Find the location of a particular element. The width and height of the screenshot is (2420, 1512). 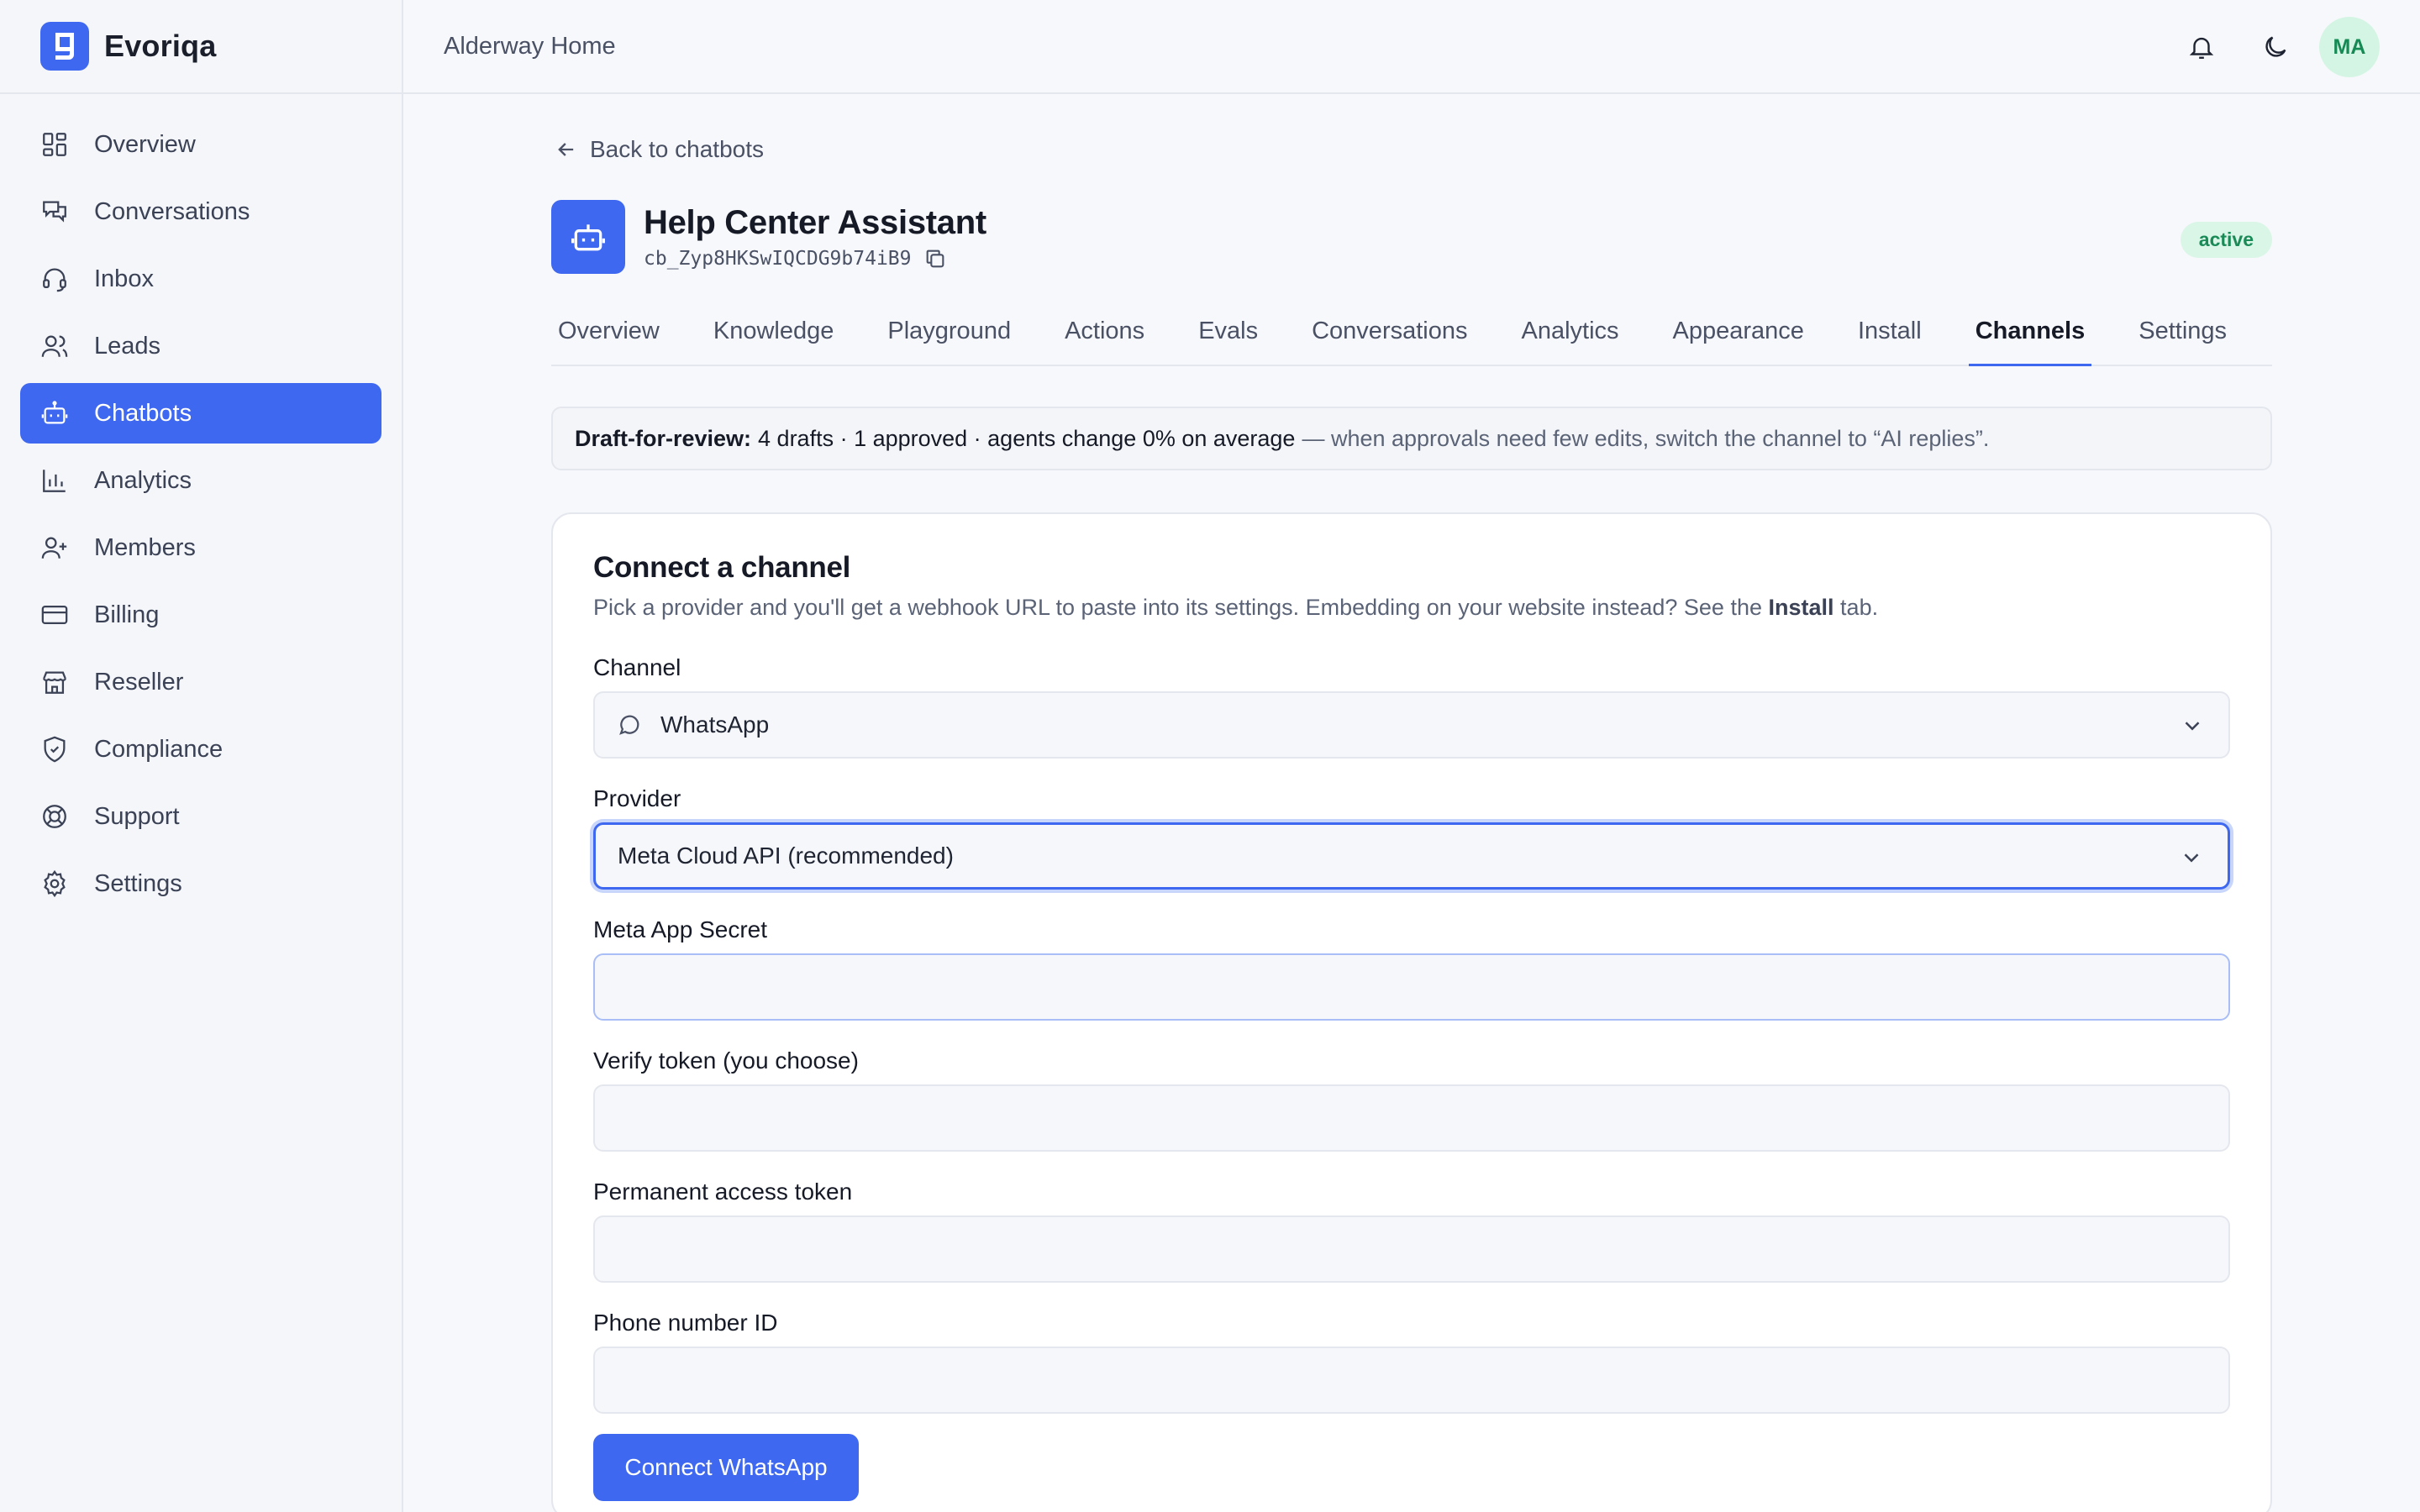

phone-number-id-input is located at coordinates (1411, 1380).